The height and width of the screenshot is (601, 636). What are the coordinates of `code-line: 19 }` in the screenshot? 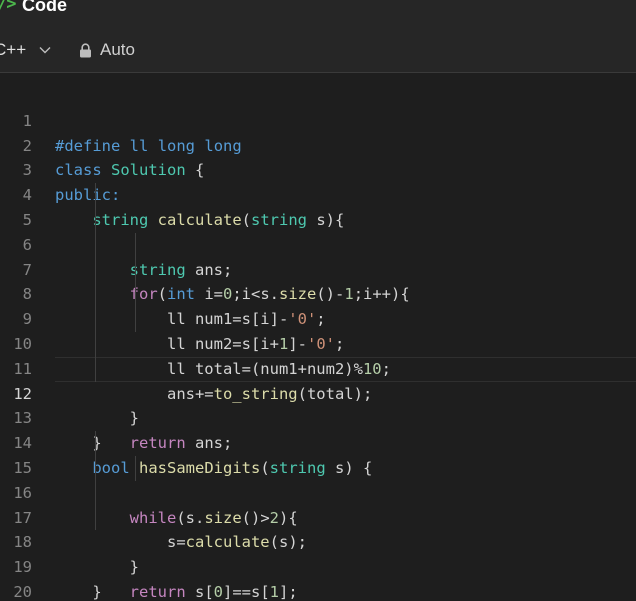 It's located at (318, 565).